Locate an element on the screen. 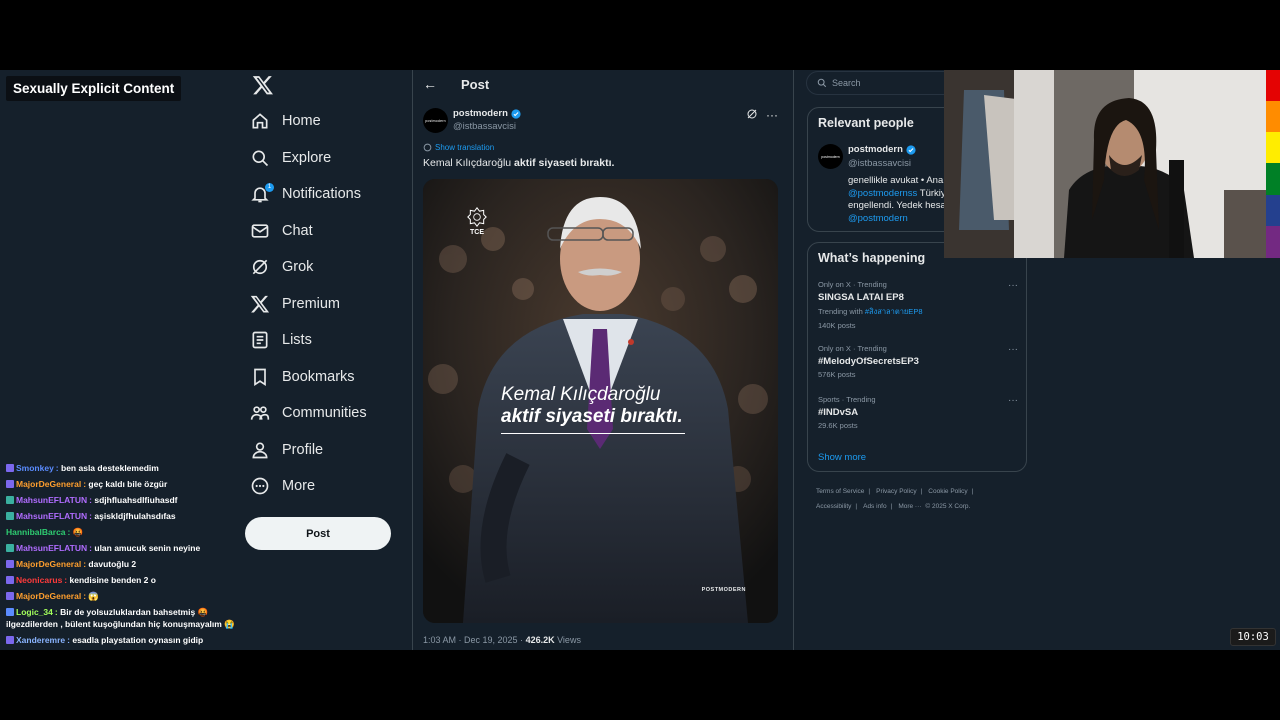 This screenshot has width=1280, height=720. footer-link: Privacy Policy is located at coordinates (896, 491).